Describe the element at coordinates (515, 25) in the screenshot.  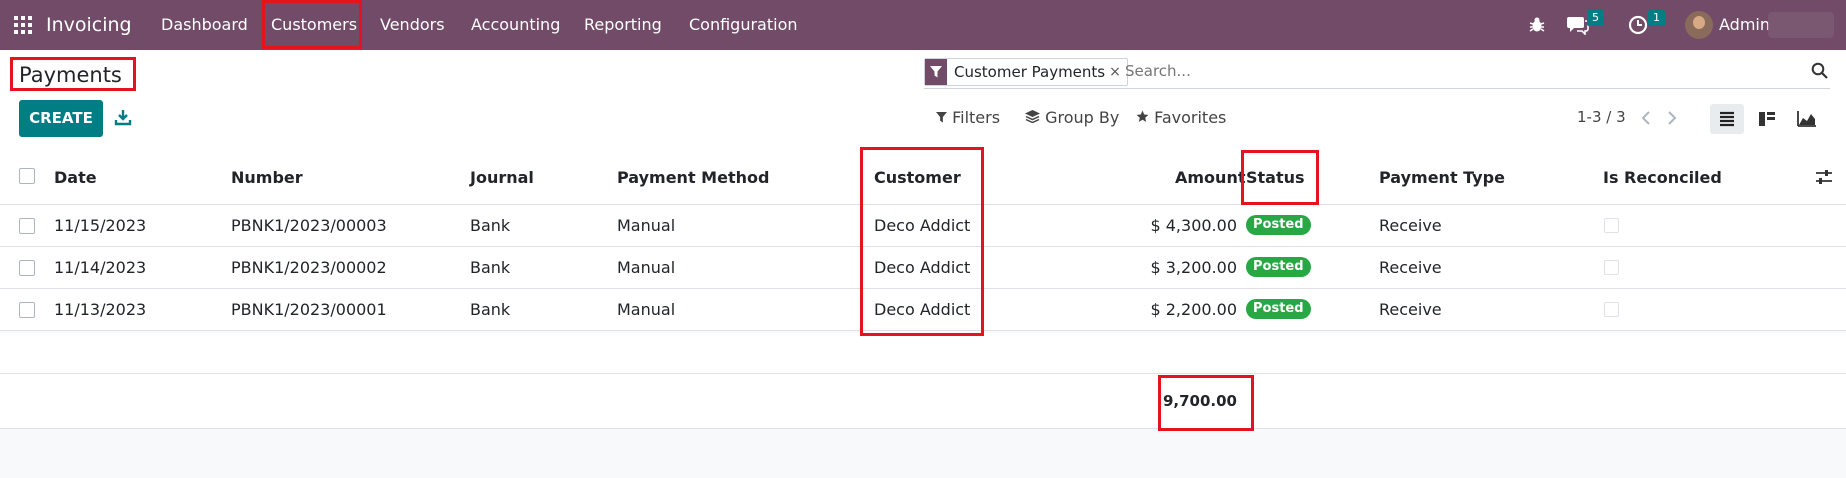
I see `menu-accounting: Accounting` at that location.